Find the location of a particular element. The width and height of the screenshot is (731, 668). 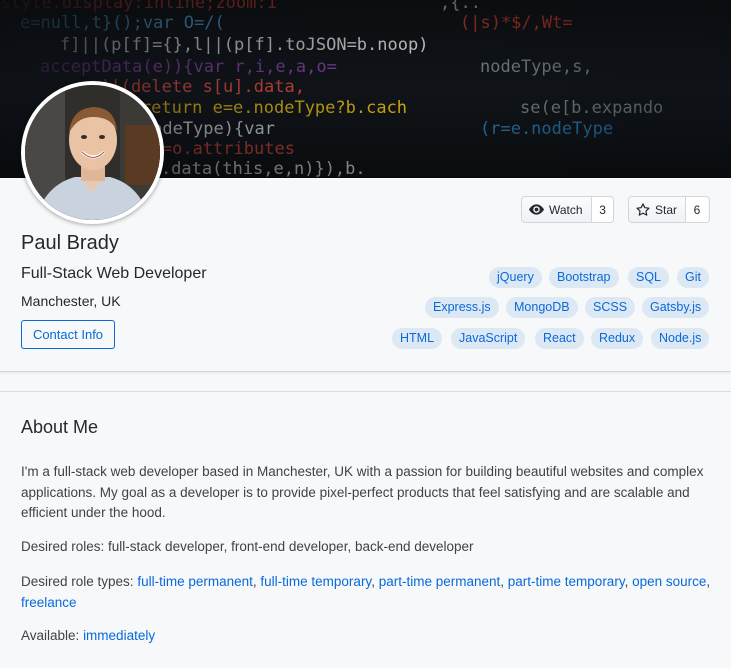

watch-count: 3 is located at coordinates (602, 209).